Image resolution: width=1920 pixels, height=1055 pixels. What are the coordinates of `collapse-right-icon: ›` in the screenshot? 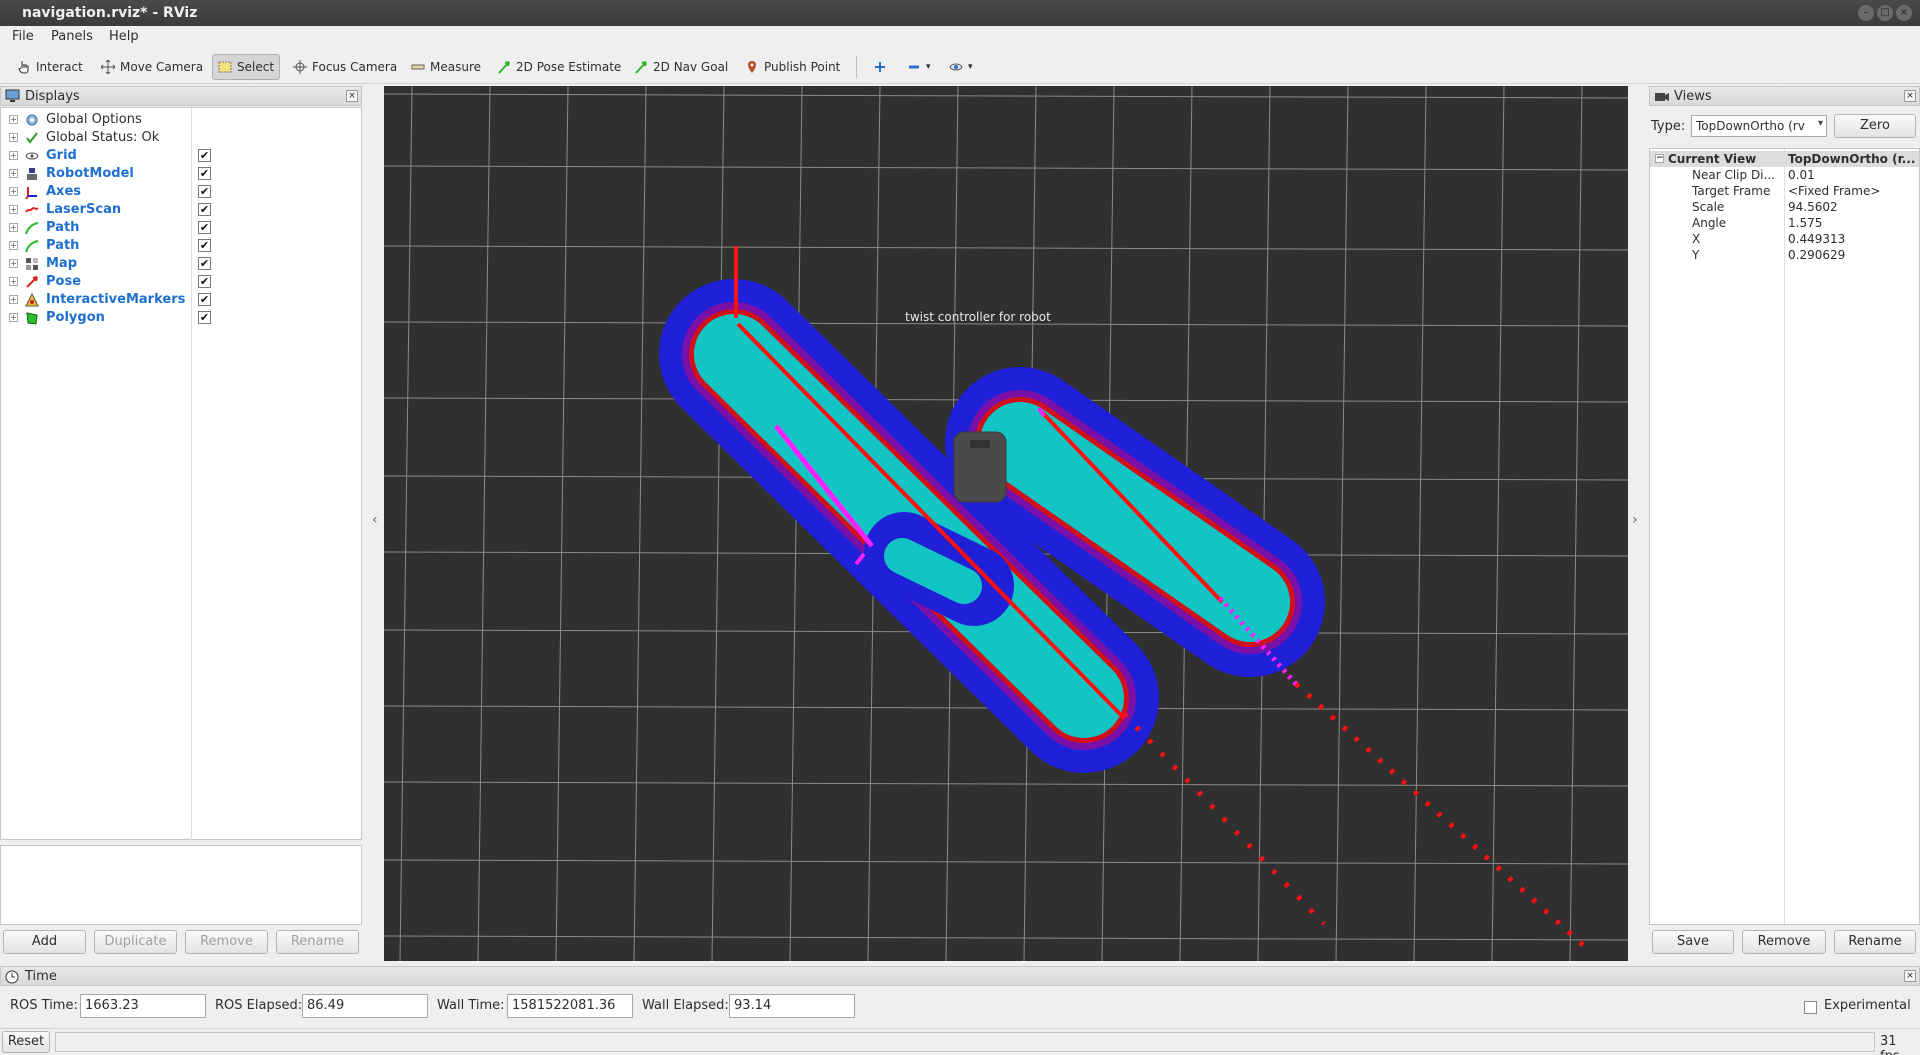 It's located at (1635, 520).